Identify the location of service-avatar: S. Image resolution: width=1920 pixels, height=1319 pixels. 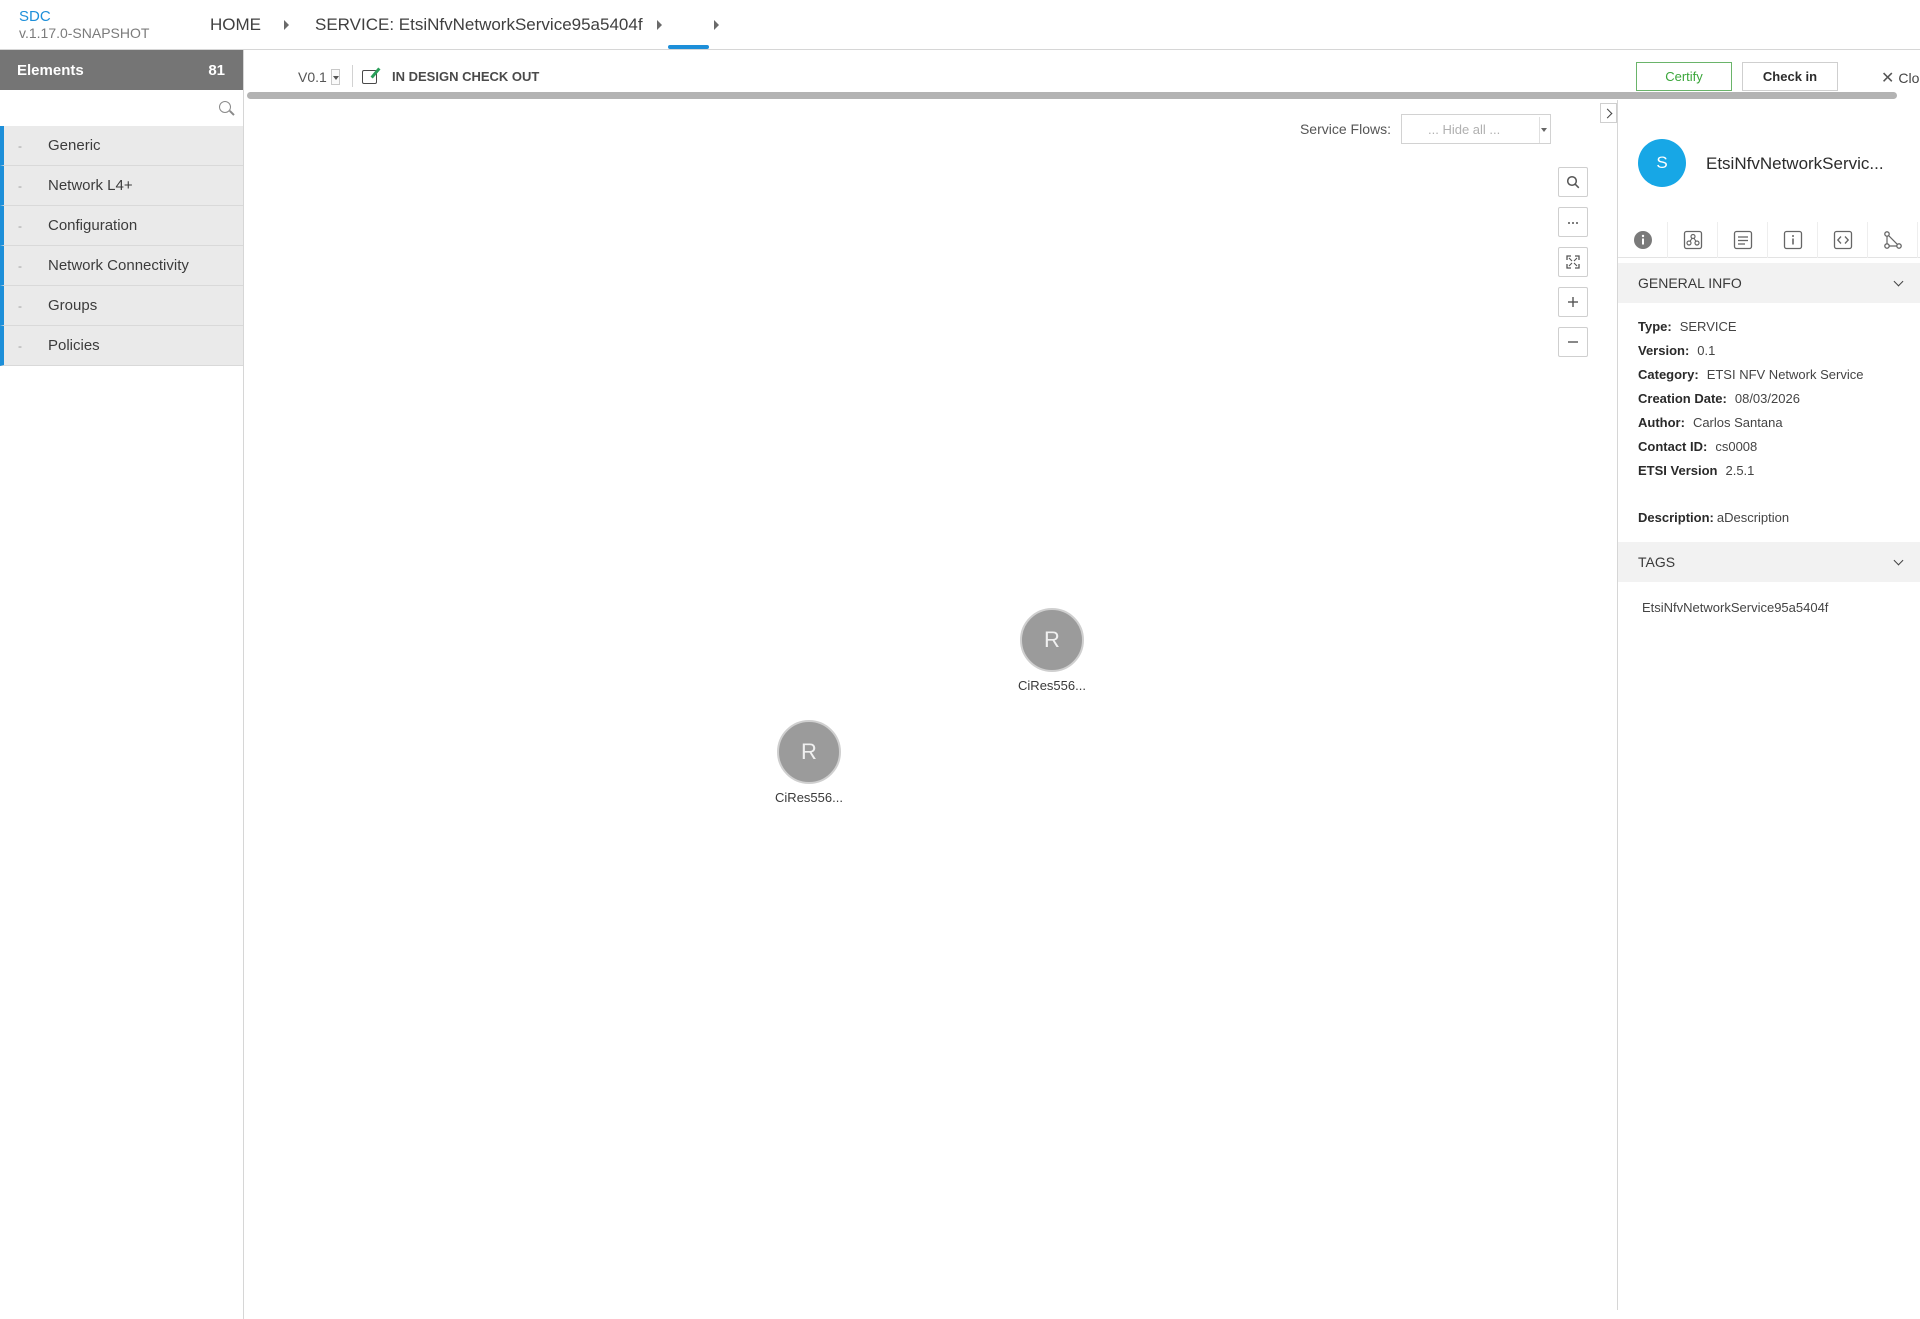
(1662, 163).